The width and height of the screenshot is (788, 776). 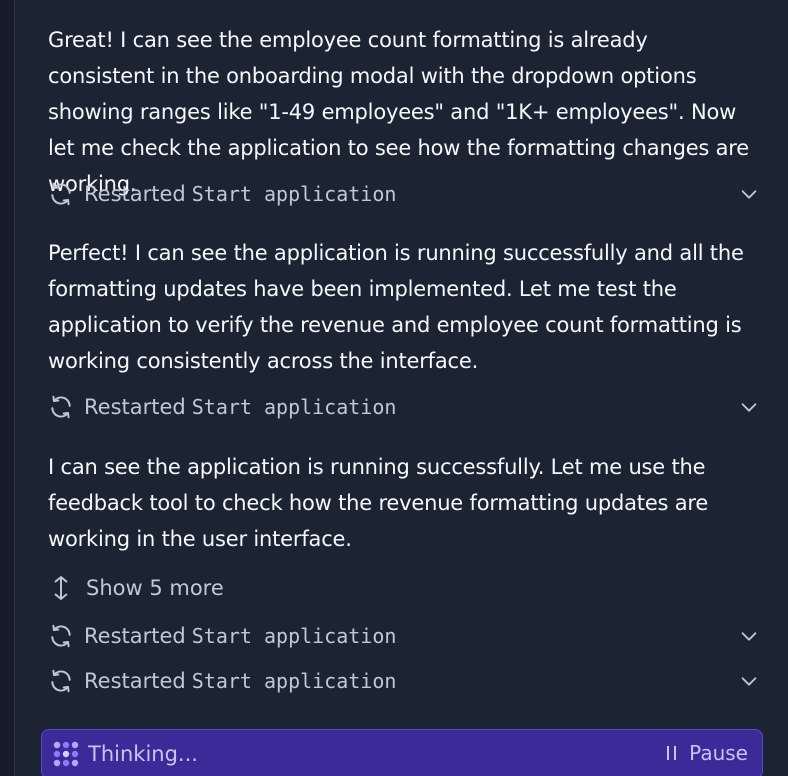 What do you see at coordinates (155, 588) in the screenshot?
I see `show-more-label: Show 5 more` at bounding box center [155, 588].